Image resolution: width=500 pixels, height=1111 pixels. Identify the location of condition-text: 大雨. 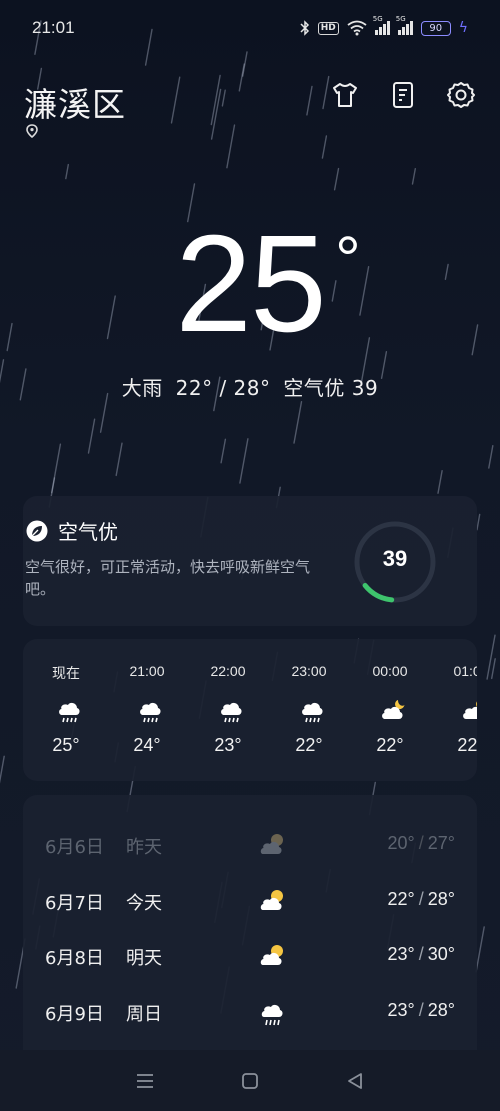
(142, 388).